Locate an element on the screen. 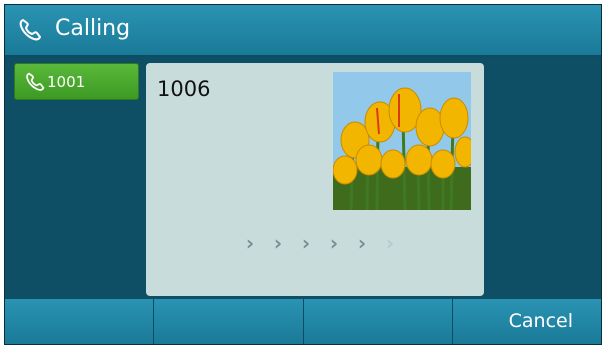  contact-photo is located at coordinates (402, 141).